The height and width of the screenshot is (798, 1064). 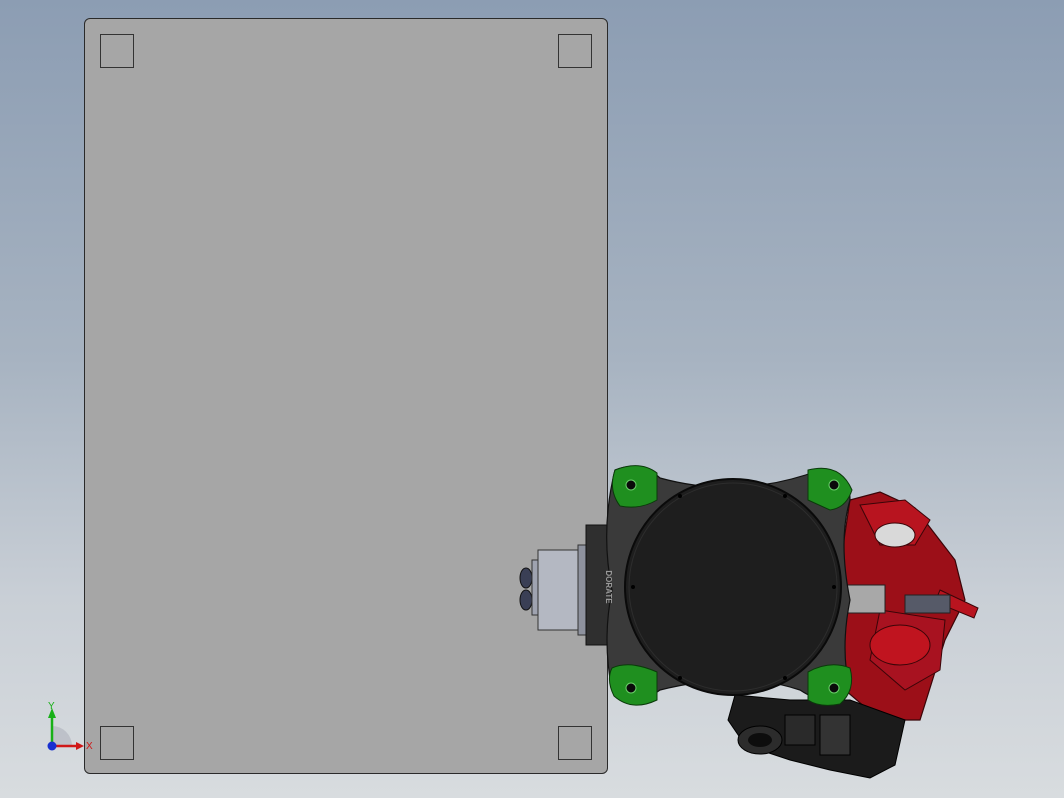 I want to click on y-axis-label: Y, so click(x=51, y=706).